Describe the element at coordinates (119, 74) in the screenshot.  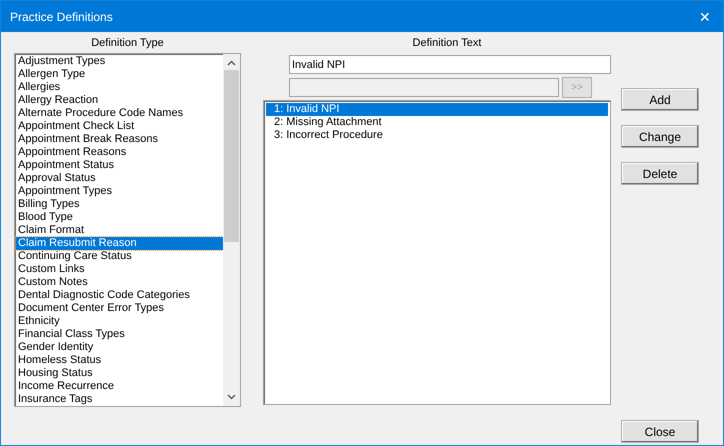
I see `list-item: Allergen Type` at that location.